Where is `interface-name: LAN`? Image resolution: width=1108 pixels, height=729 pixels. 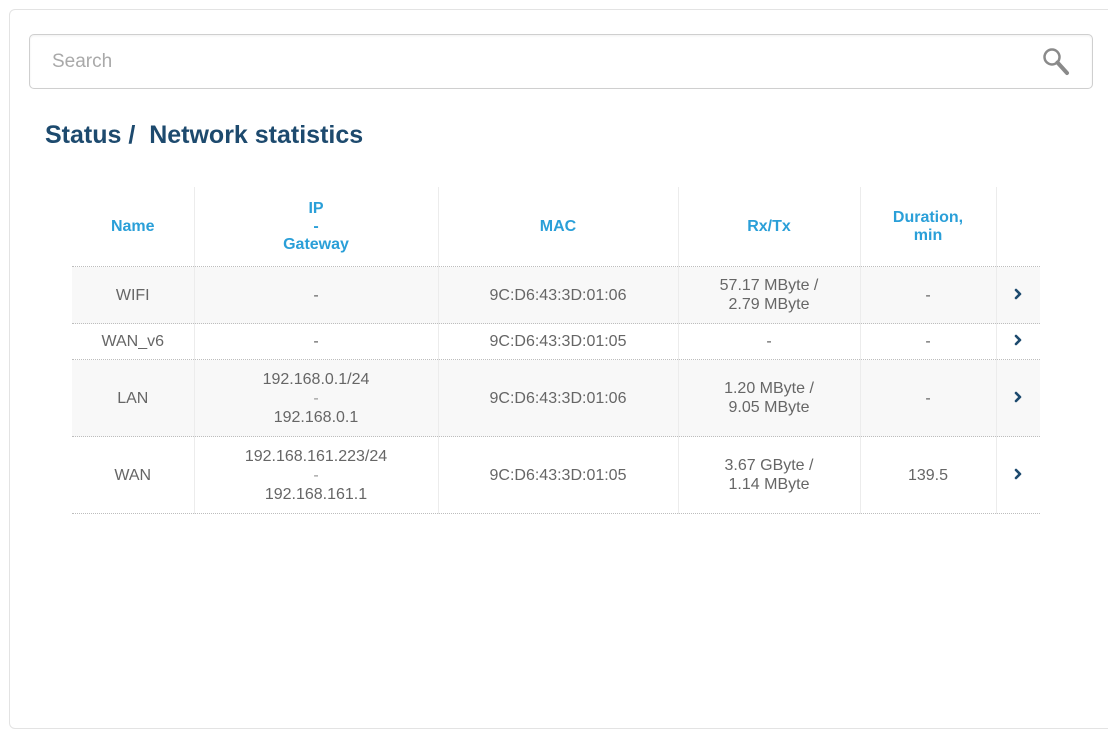 interface-name: LAN is located at coordinates (133, 398).